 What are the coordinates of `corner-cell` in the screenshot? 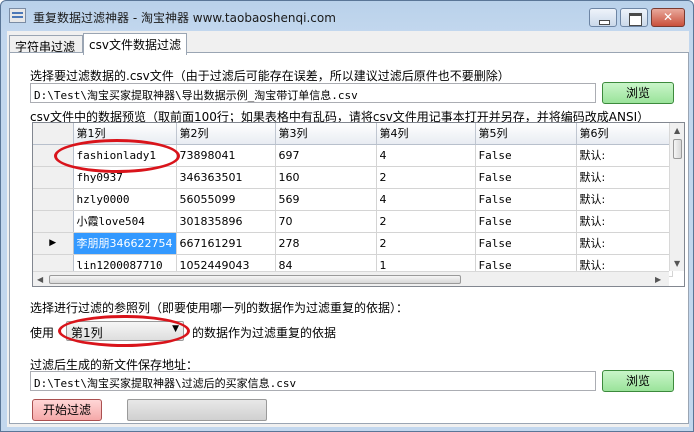 It's located at (53, 134).